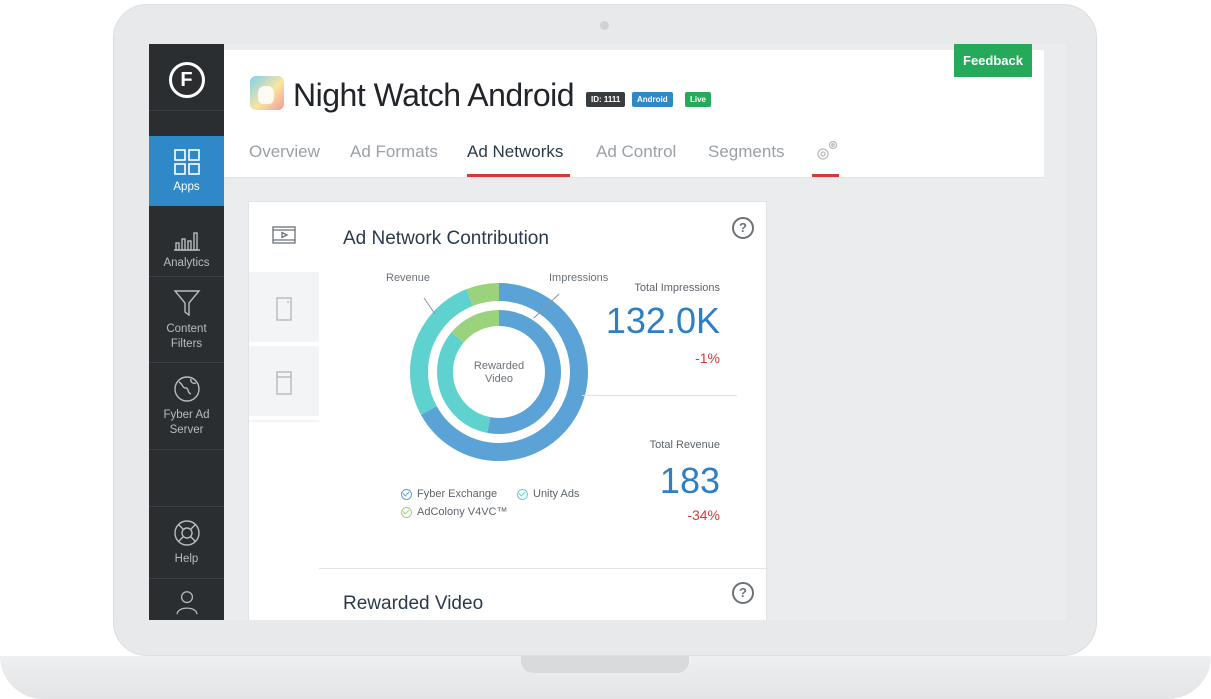 The image size is (1211, 699). I want to click on sidebar-item-fyber-ad-server: Fyber Ad Server, so click(186, 410).